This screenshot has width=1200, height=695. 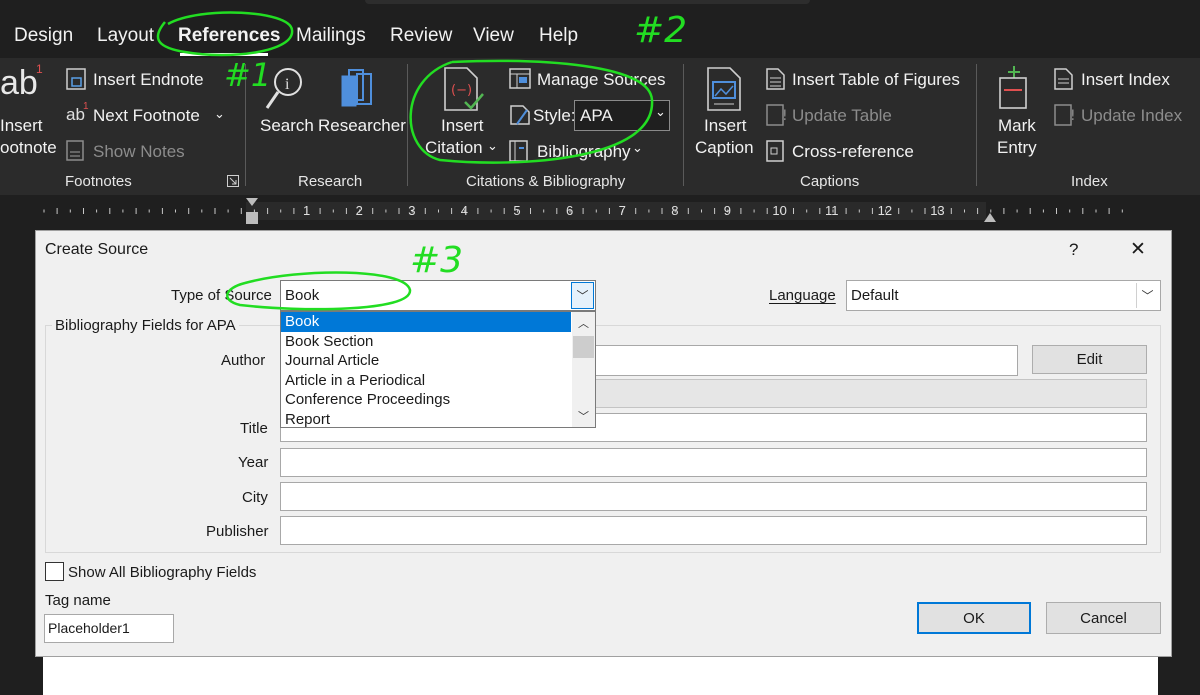 What do you see at coordinates (225, 34) in the screenshot?
I see `references-circle-annotation` at bounding box center [225, 34].